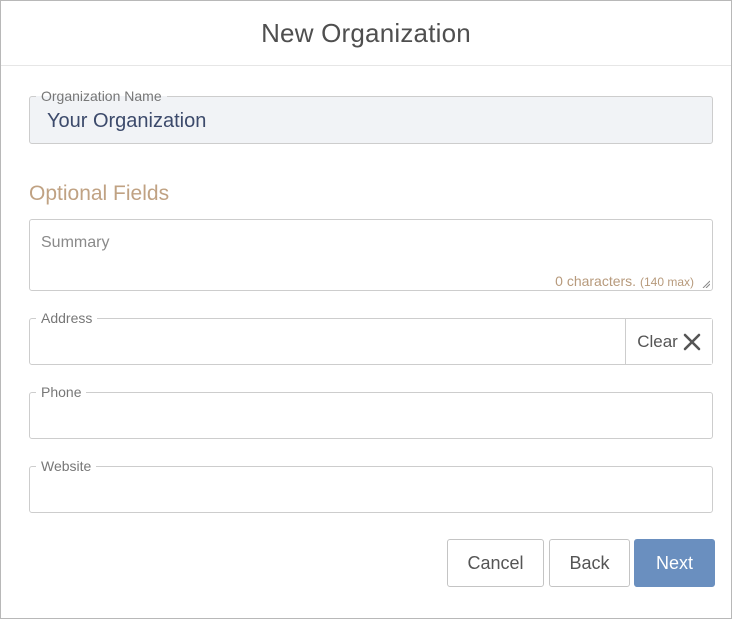  Describe the element at coordinates (589, 563) in the screenshot. I see `back-button: Back` at that location.